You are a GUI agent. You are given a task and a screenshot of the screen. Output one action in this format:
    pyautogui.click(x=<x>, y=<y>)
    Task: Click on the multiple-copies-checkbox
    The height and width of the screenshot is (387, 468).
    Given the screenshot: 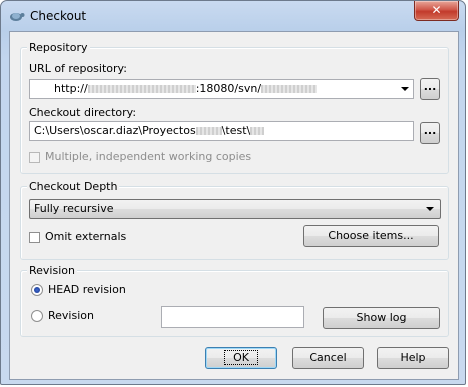 What is the action you would take?
    pyautogui.click(x=34, y=157)
    